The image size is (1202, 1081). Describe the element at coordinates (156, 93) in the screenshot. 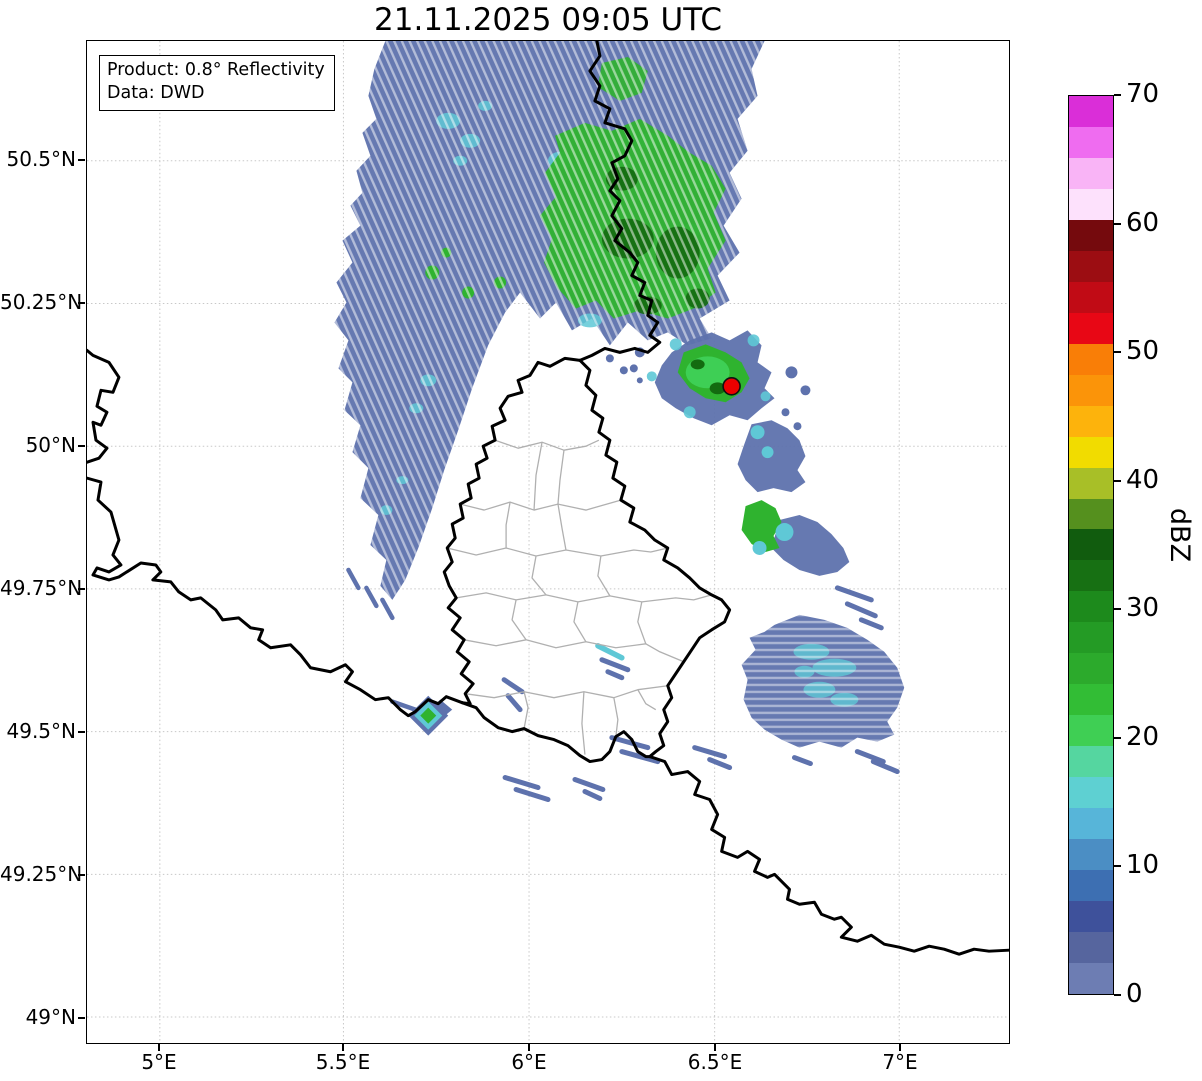

I see `product-info-line2: Data: DWD` at that location.